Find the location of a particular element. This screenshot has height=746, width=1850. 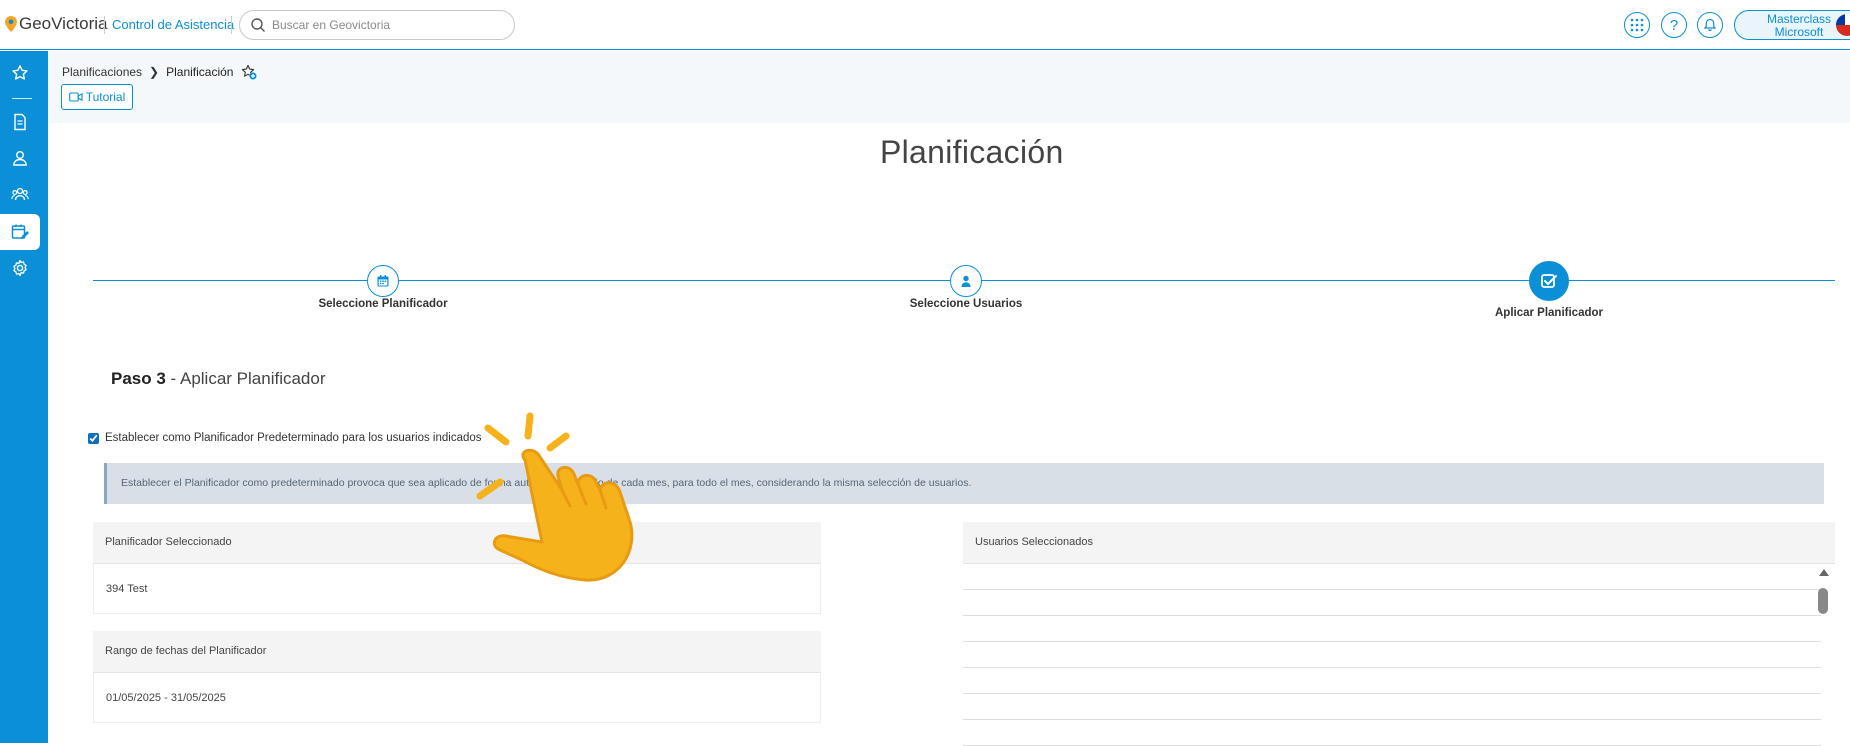

user-name-line2: Microsoft is located at coordinates (1799, 32).